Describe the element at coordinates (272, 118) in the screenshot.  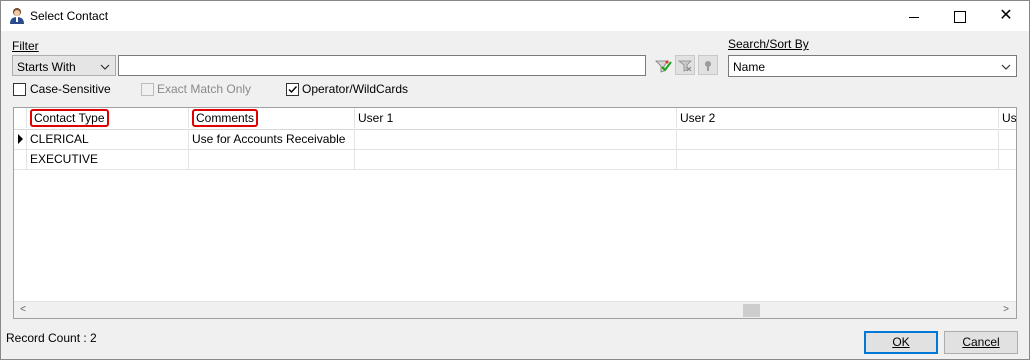
I see `column-header-comments: Comments` at that location.